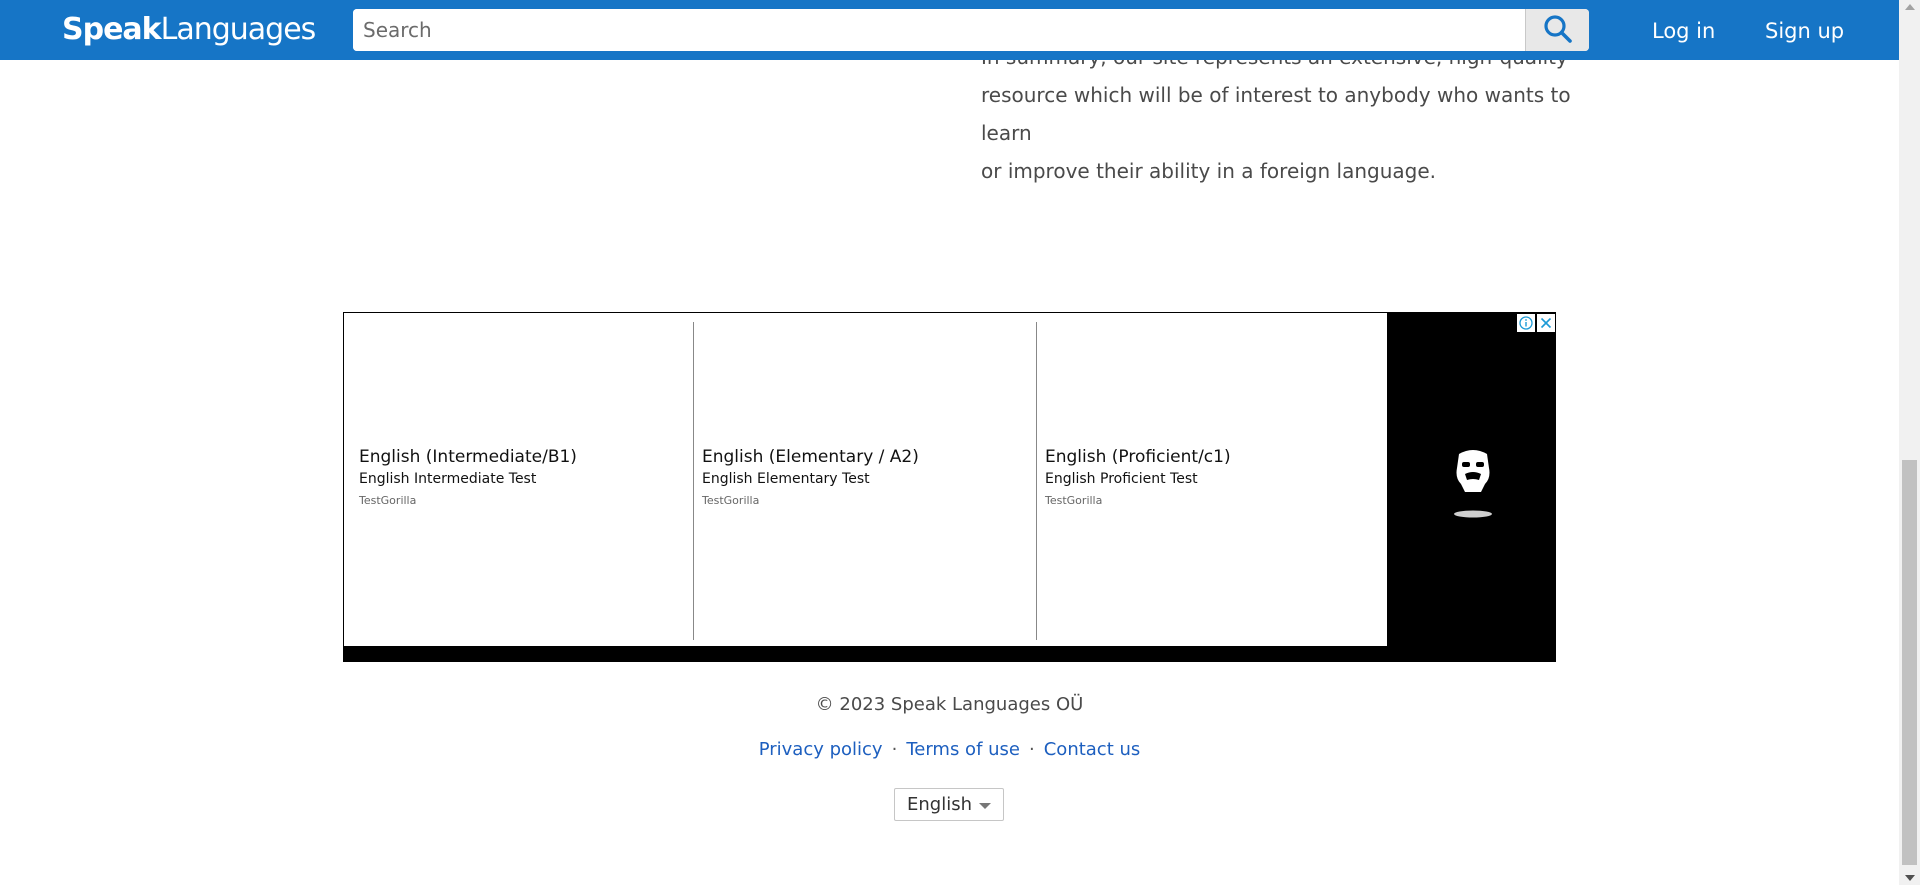 The image size is (1920, 885). What do you see at coordinates (939, 30) in the screenshot?
I see `search-input` at bounding box center [939, 30].